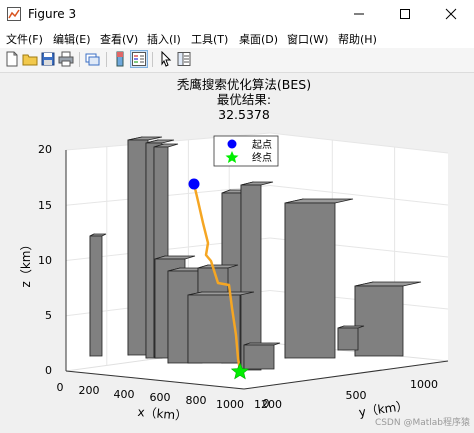  What do you see at coordinates (89, 390) in the screenshot?
I see `x-tick-label: 200` at bounding box center [89, 390].